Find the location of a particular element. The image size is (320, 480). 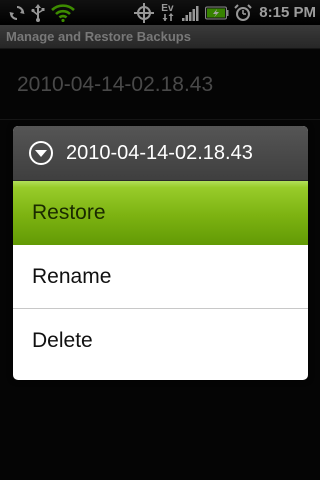

dialog-header: 2010-04-14-02.18.43 is located at coordinates (160, 153).